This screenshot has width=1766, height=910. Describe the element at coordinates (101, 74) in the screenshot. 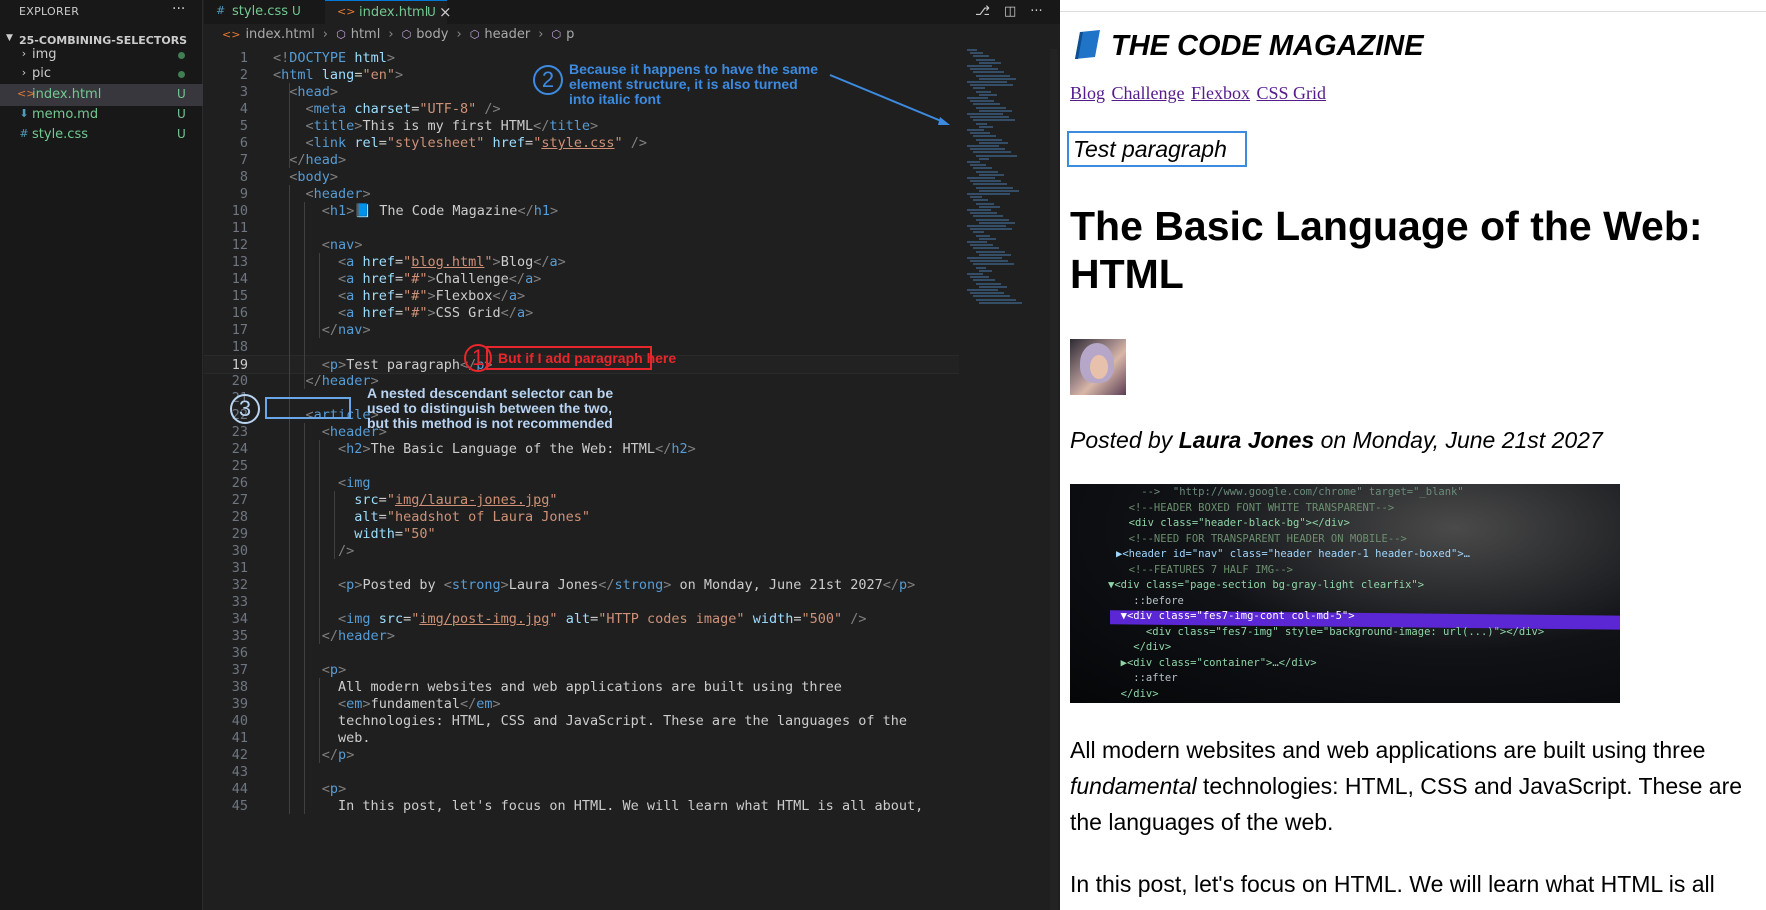

I see `tree-item-pic-folder: › pic` at that location.